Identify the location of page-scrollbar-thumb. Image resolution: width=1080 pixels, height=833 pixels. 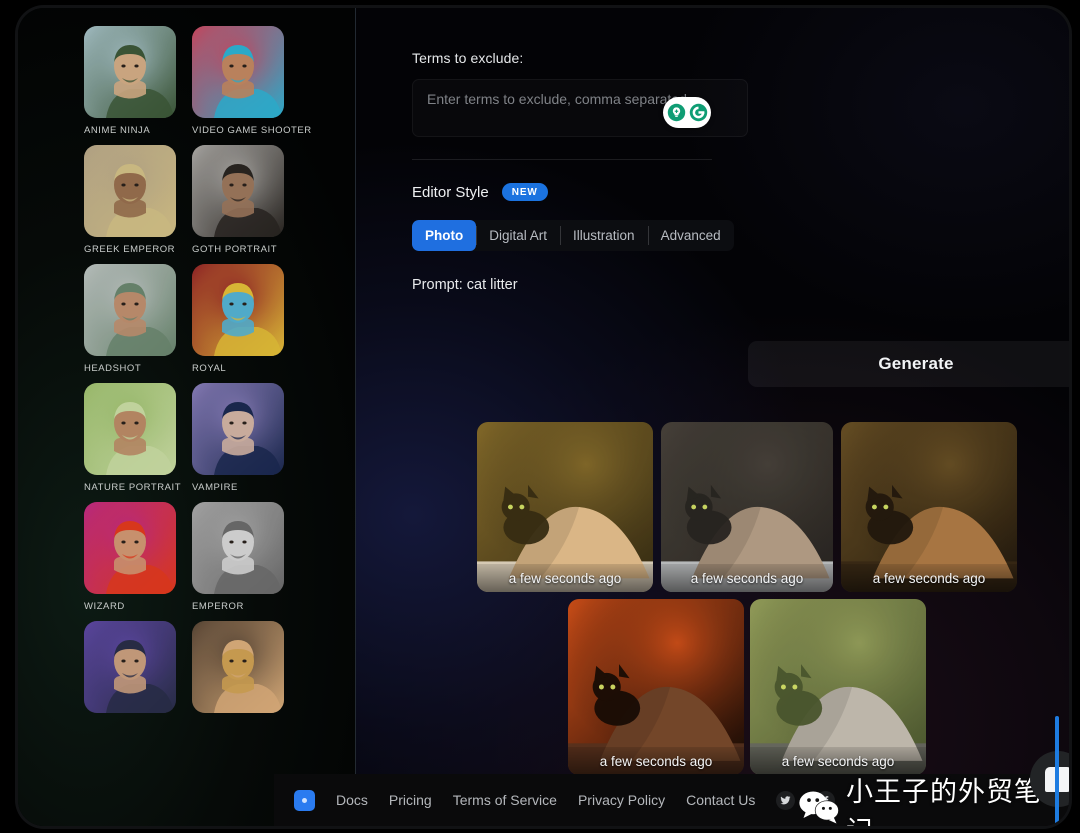
(1057, 771).